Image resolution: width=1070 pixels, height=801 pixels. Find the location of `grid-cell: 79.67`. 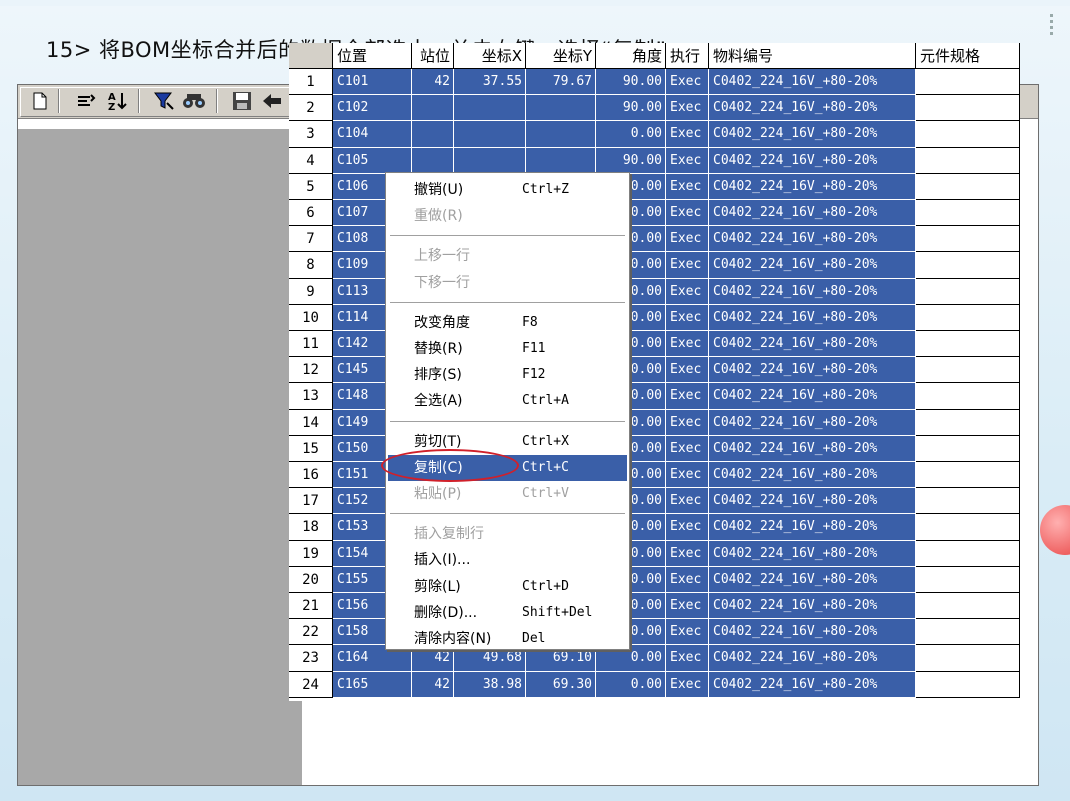

grid-cell: 79.67 is located at coordinates (561, 82).